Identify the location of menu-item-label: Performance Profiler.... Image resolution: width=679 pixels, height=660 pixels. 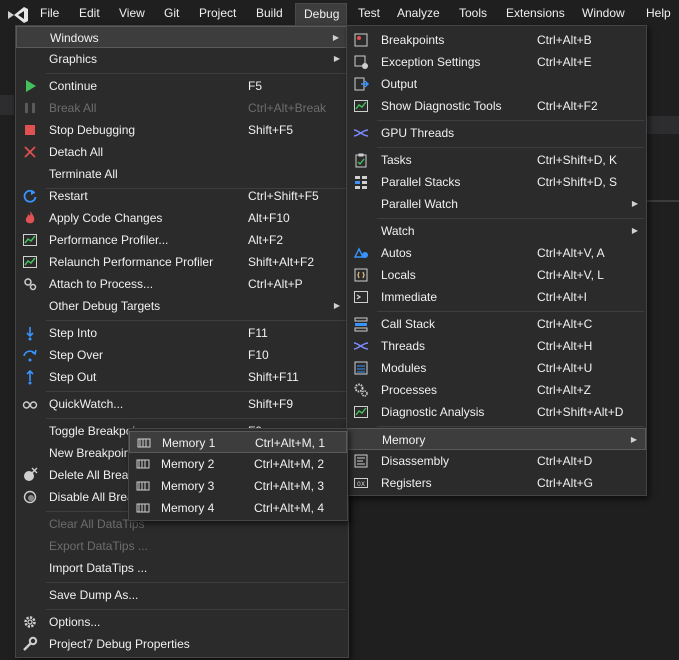
(109, 240).